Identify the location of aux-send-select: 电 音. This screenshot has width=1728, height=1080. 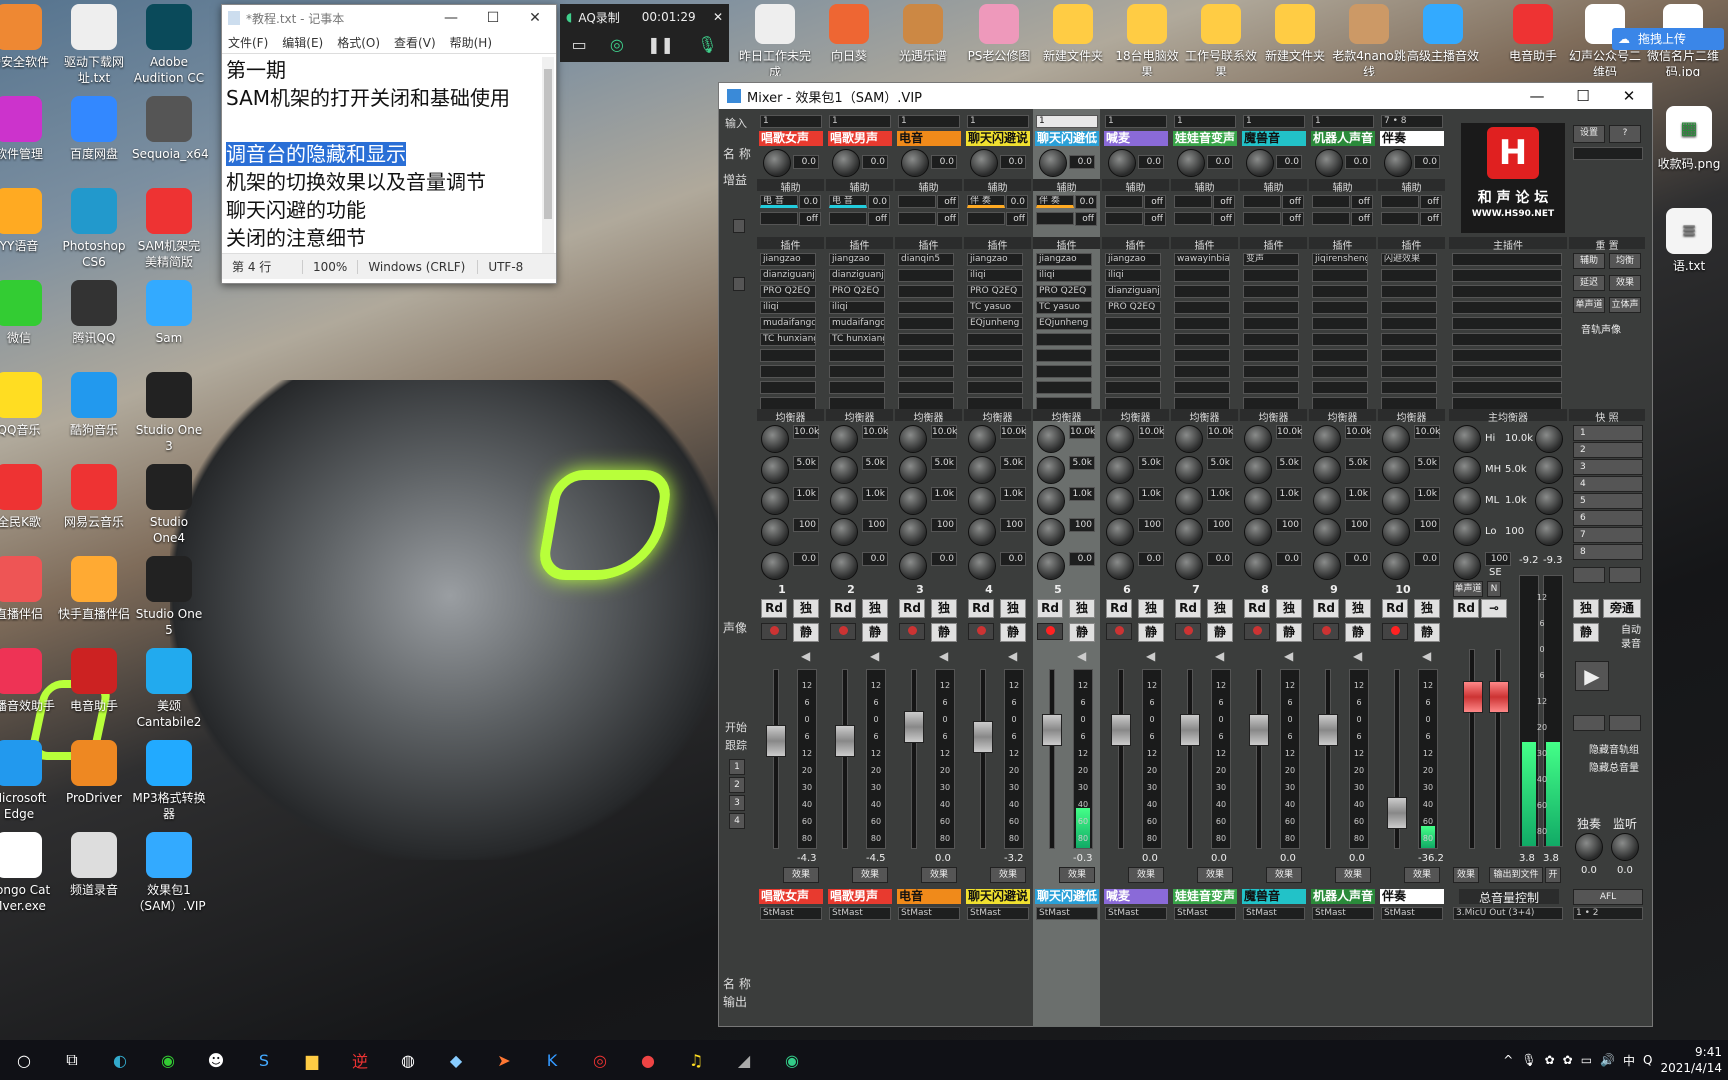
(779, 201).